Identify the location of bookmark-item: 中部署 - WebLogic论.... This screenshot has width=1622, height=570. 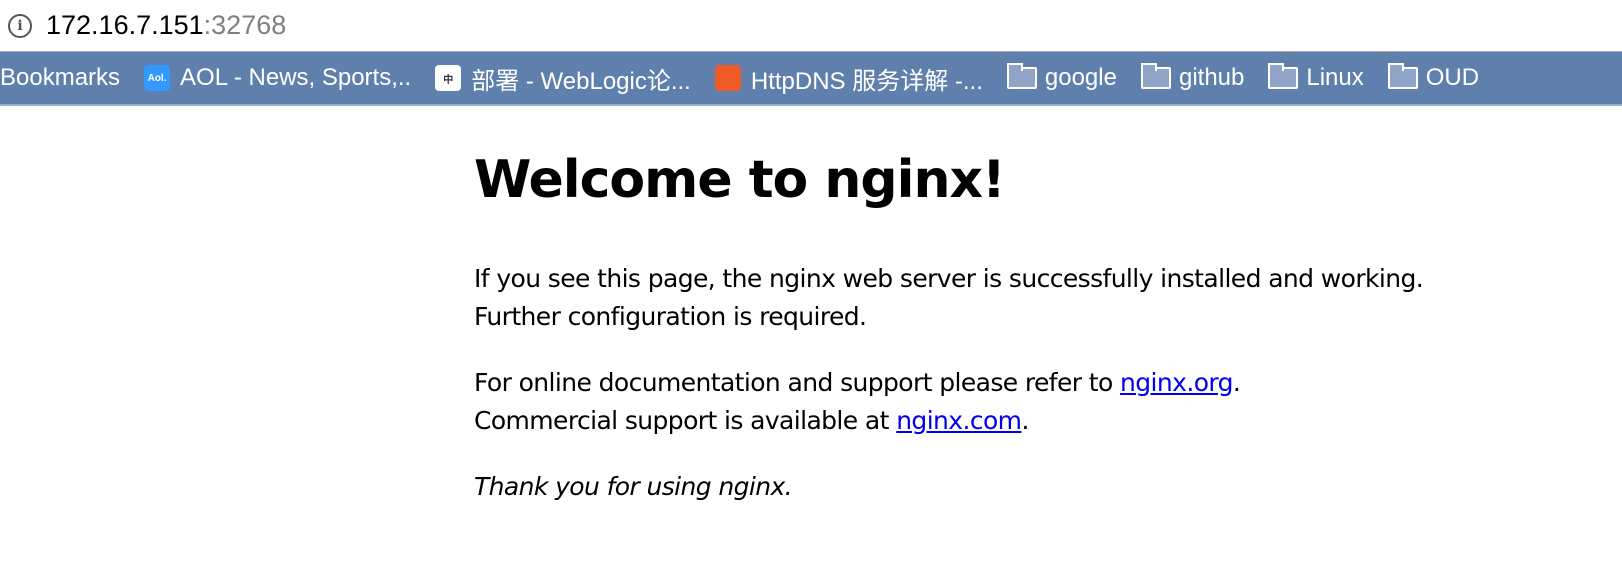
(563, 78).